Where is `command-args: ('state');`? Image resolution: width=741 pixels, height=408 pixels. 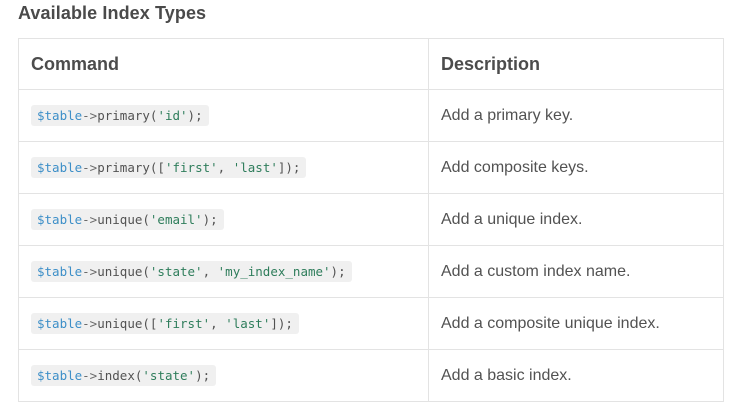
command-args: ('state'); is located at coordinates (172, 375).